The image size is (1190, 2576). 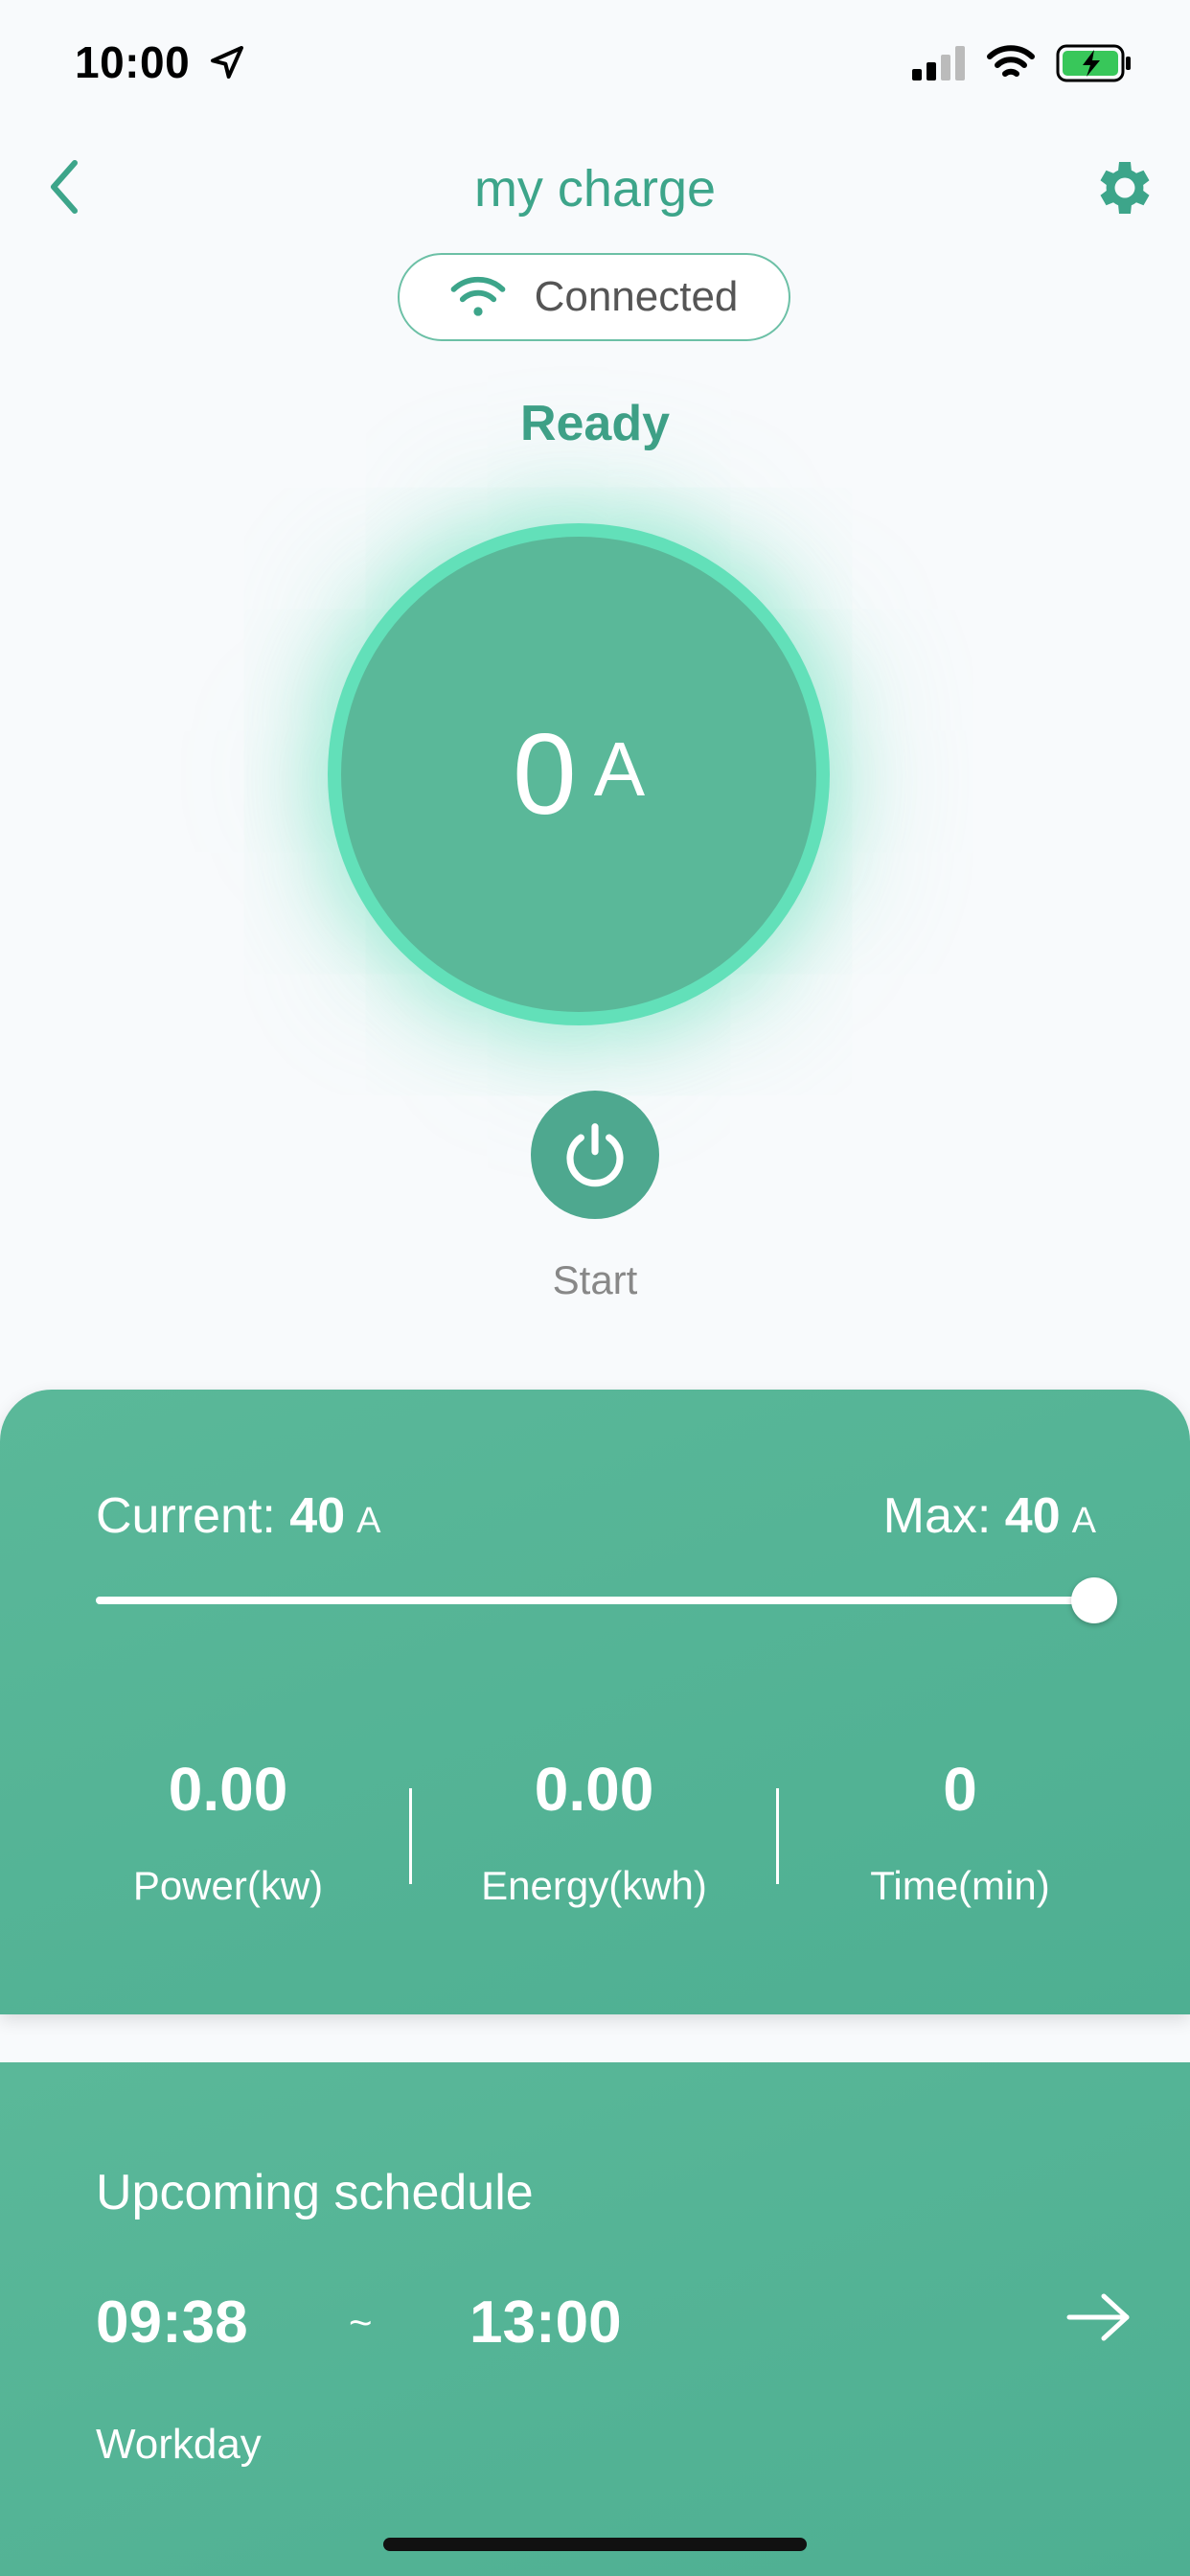 What do you see at coordinates (595, 423) in the screenshot?
I see `charger-state: Ready` at bounding box center [595, 423].